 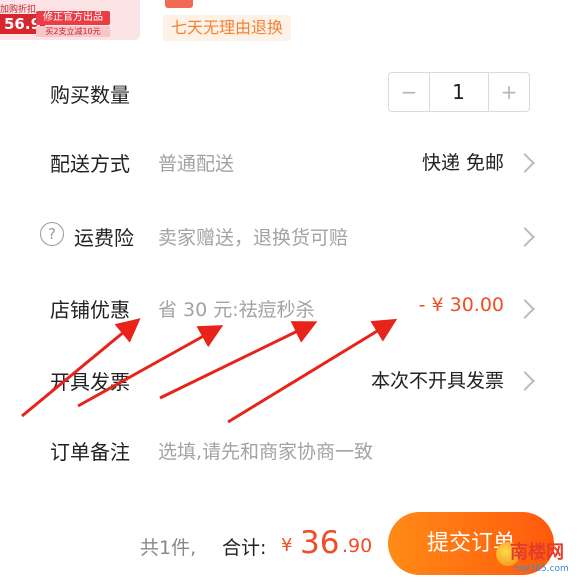 I want to click on annotation-arrows, so click(x=209, y=371).